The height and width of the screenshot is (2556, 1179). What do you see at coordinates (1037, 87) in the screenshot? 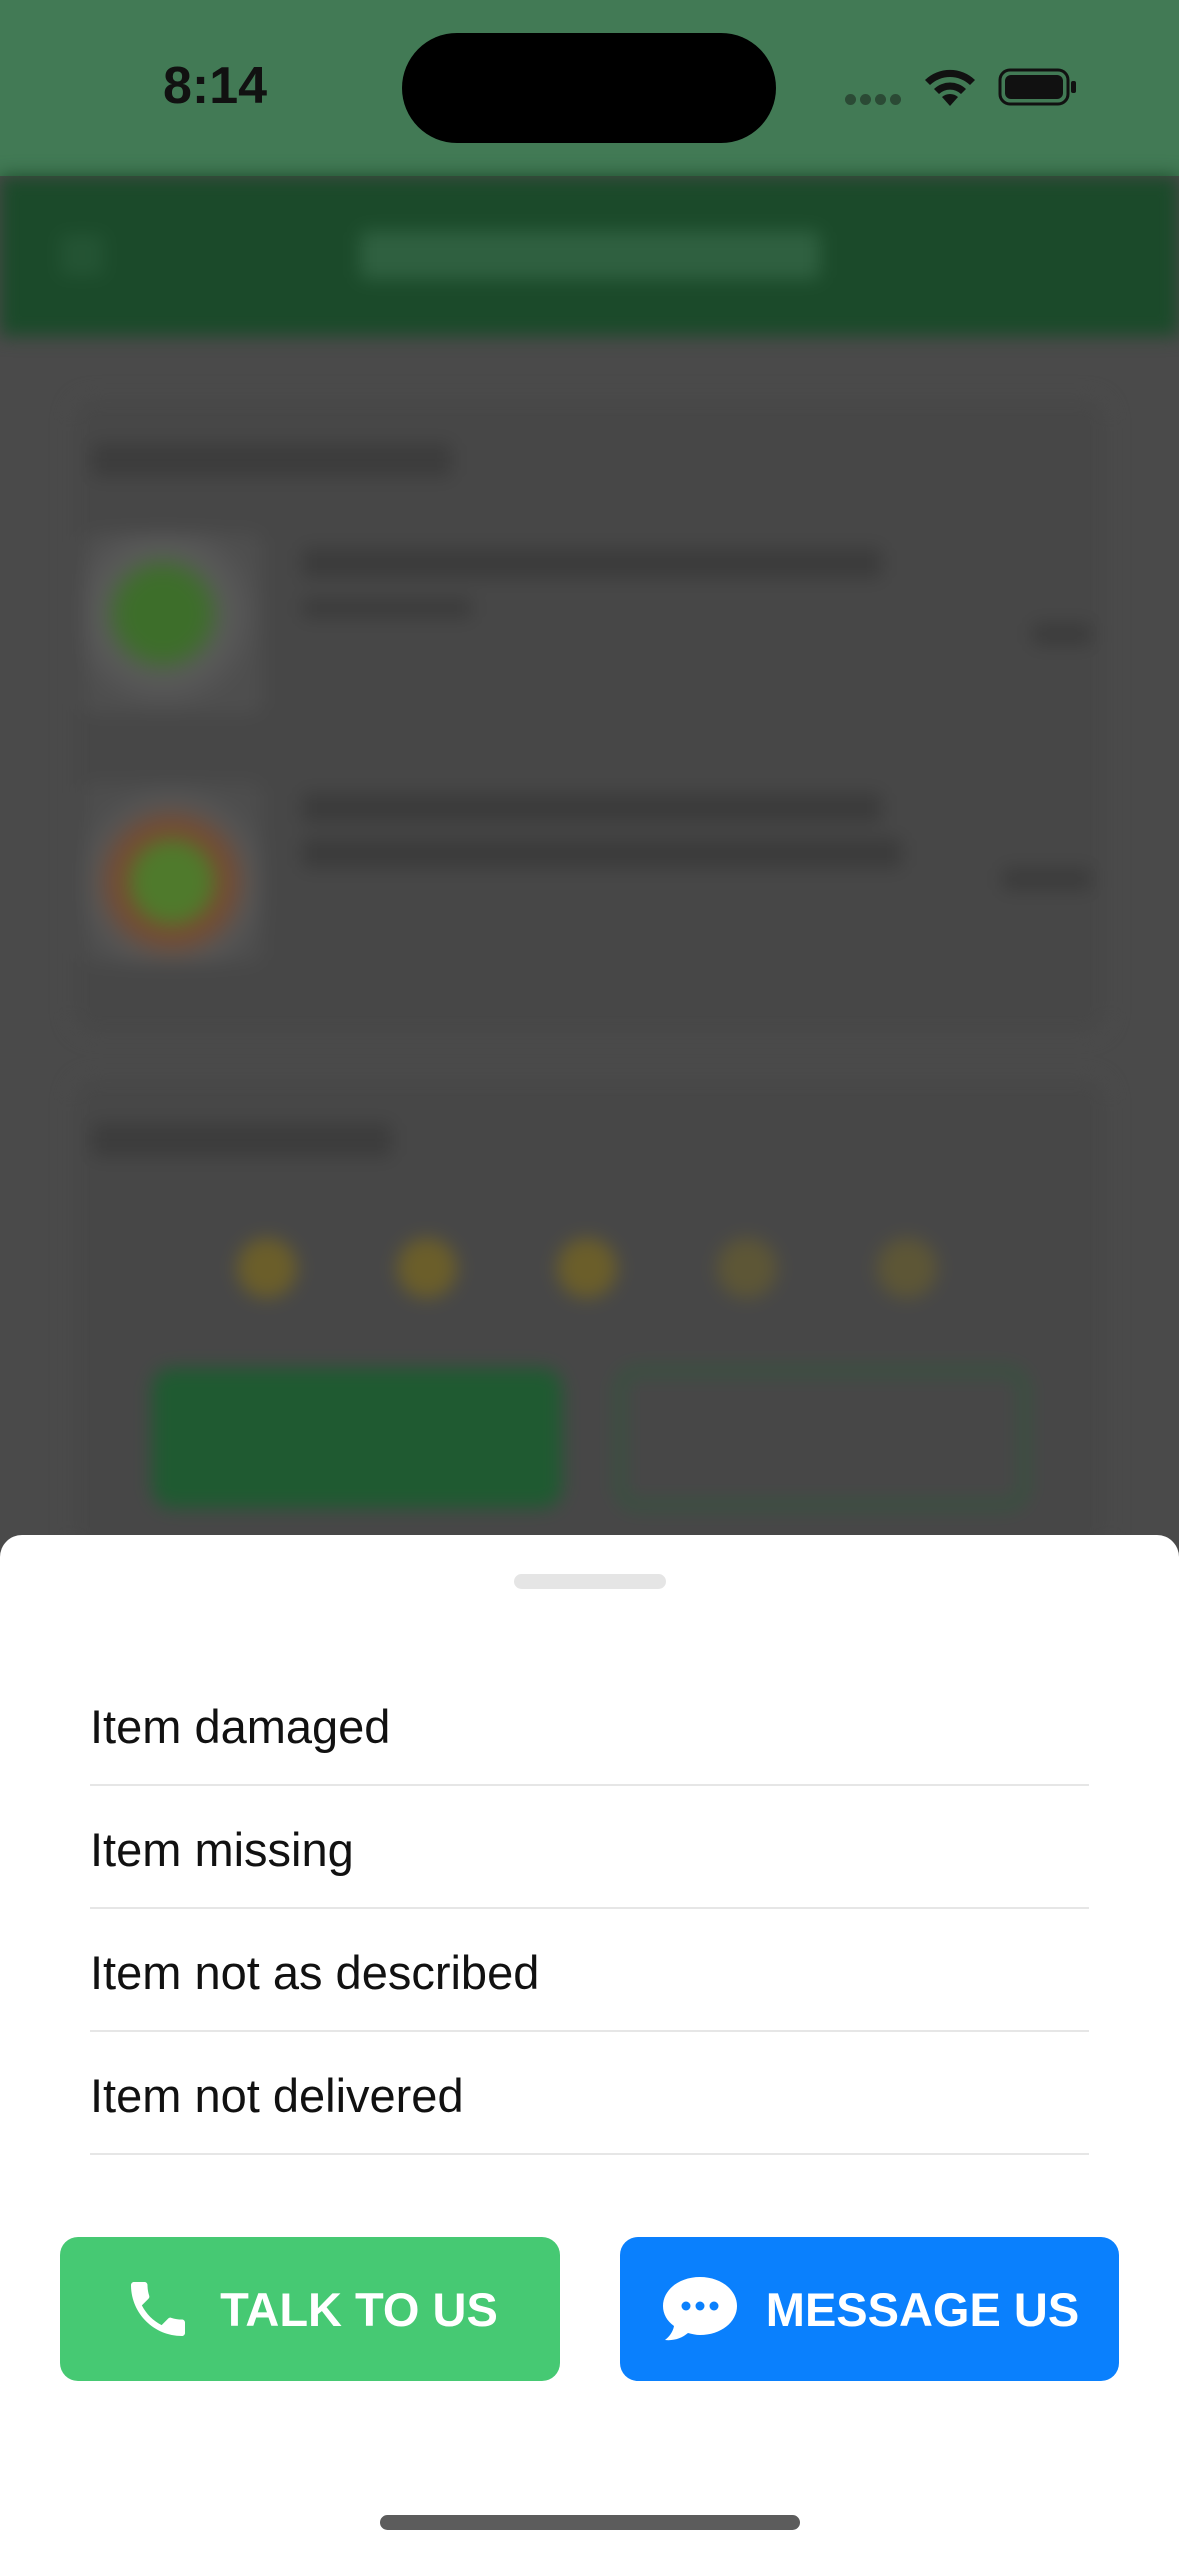
I see `battery-icon` at bounding box center [1037, 87].